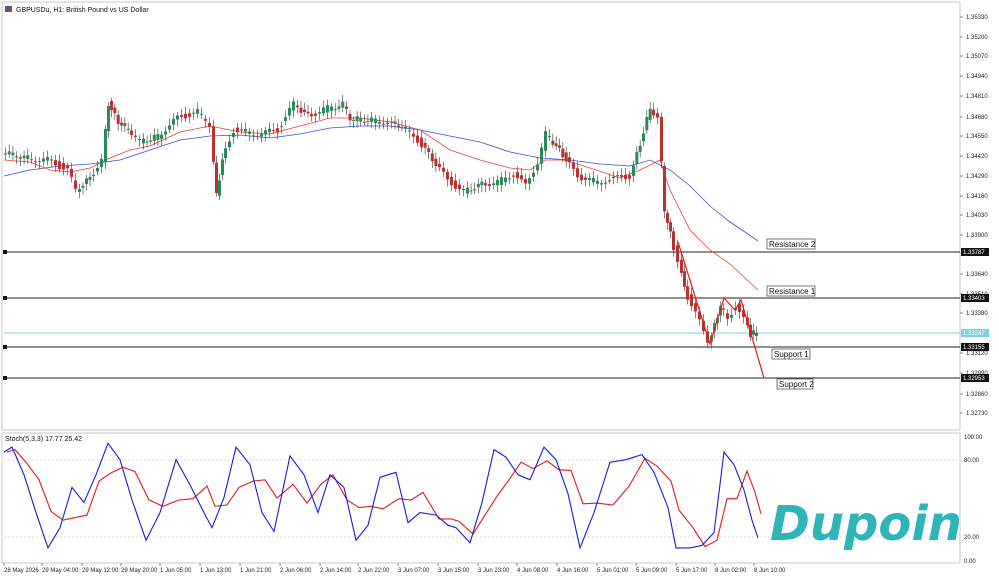 Image resolution: width=999 pixels, height=580 pixels. I want to click on resistance2-annotation: Resistance 2, so click(792, 244).